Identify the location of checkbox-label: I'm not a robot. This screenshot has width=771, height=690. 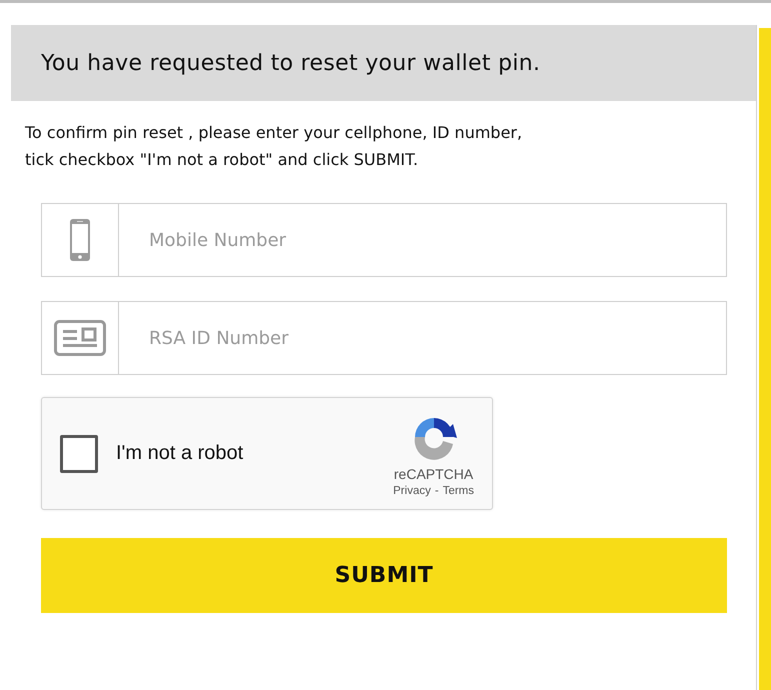
(180, 453).